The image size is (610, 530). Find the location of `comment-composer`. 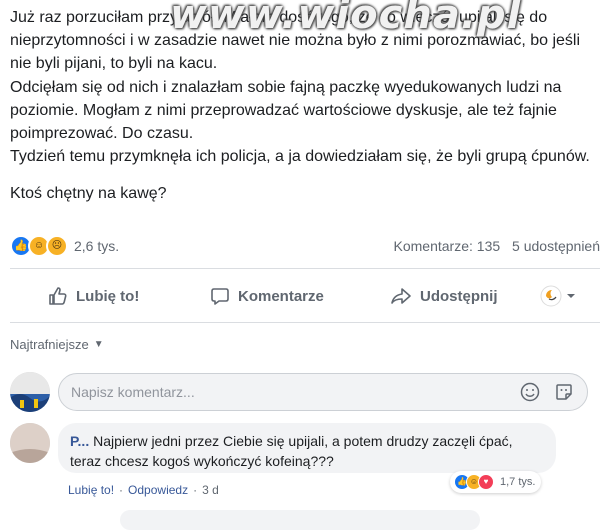

comment-composer is located at coordinates (323, 392).